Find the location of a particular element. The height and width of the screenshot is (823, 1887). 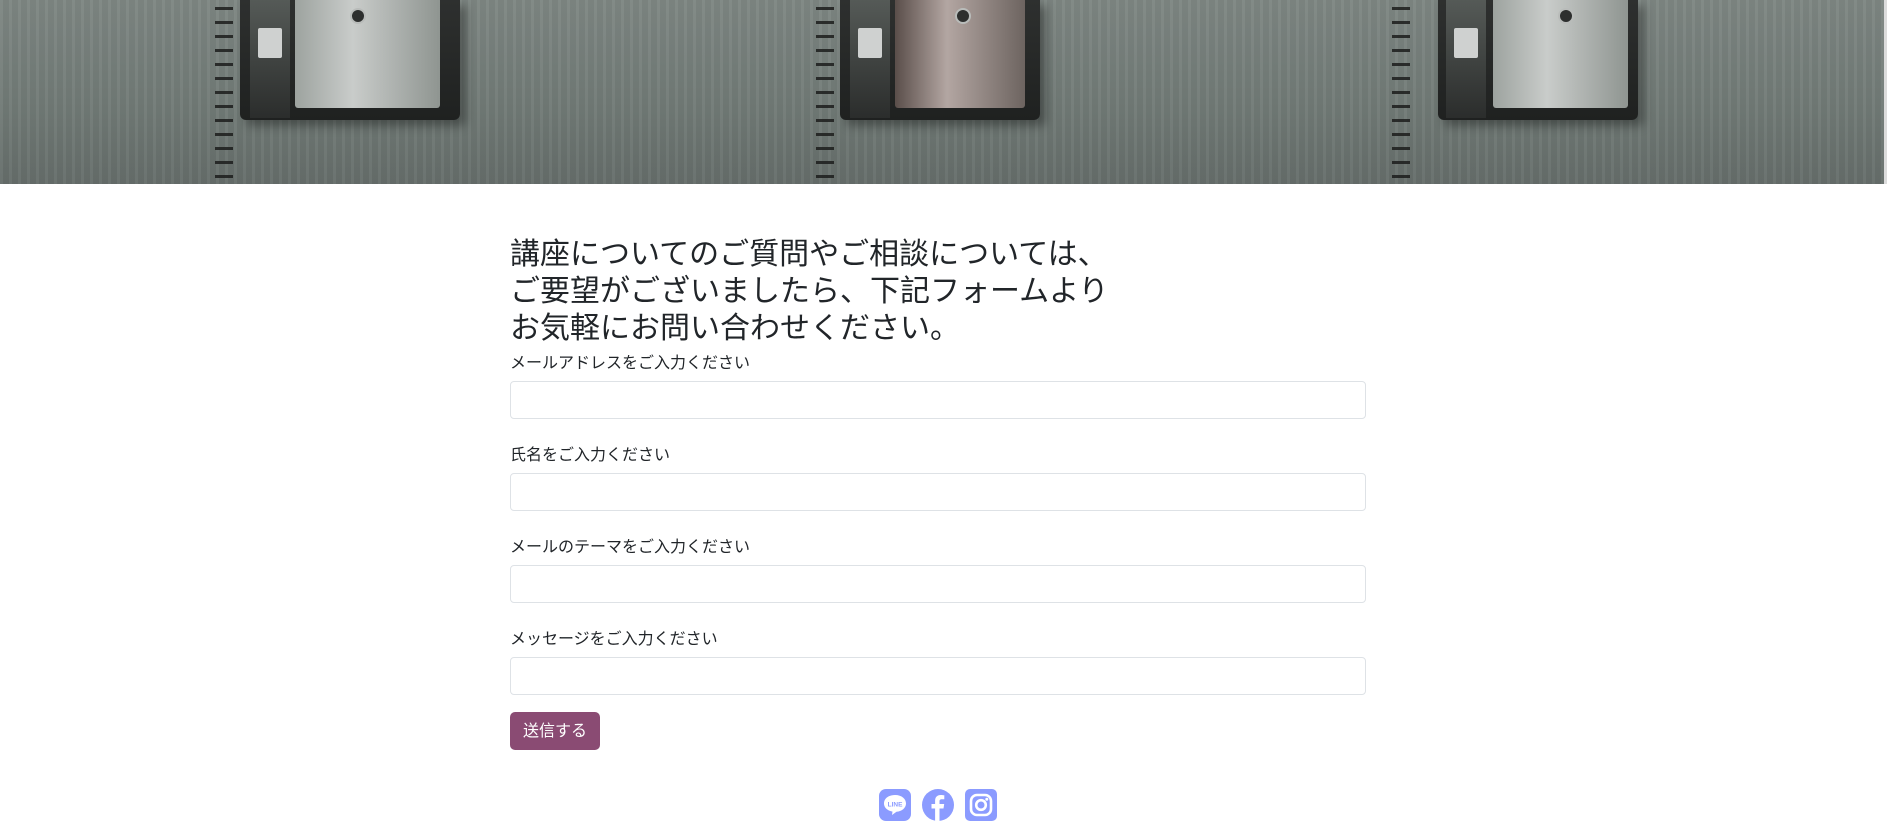

social-links: LINE is located at coordinates (938, 805).